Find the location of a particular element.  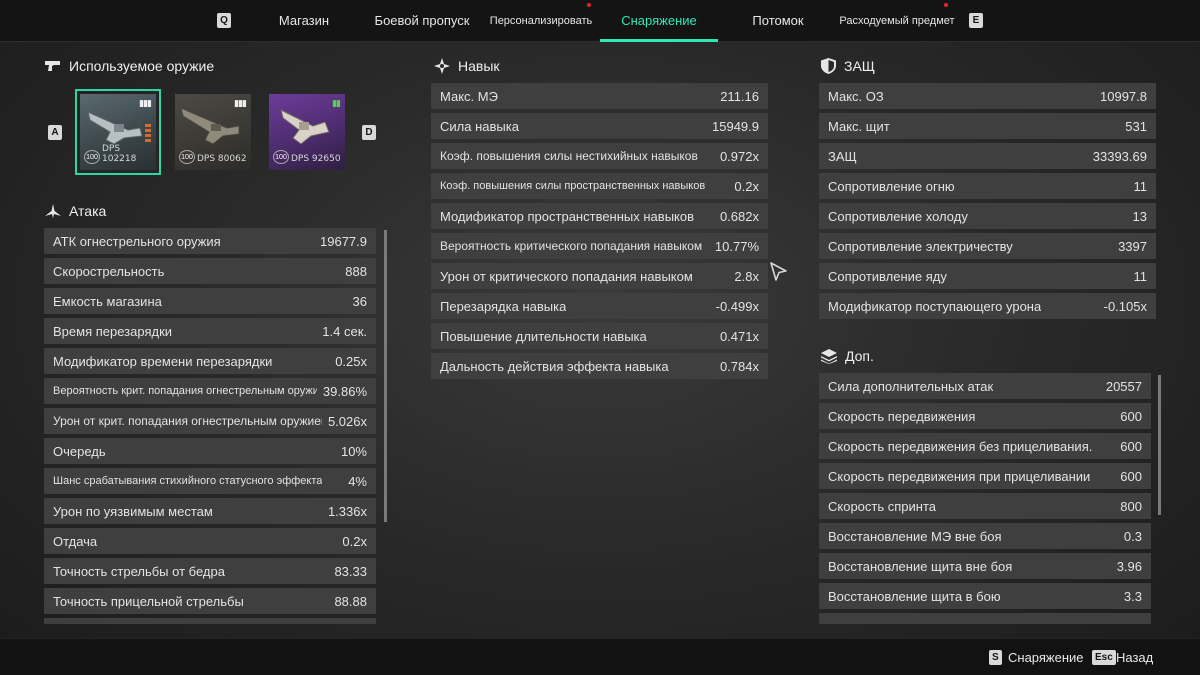

mouse-cursor-icon is located at coordinates (778, 271).